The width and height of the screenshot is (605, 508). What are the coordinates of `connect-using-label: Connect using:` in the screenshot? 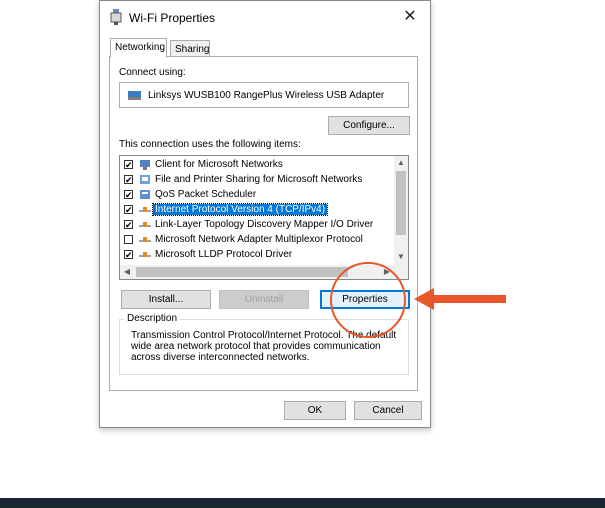 It's located at (152, 72).